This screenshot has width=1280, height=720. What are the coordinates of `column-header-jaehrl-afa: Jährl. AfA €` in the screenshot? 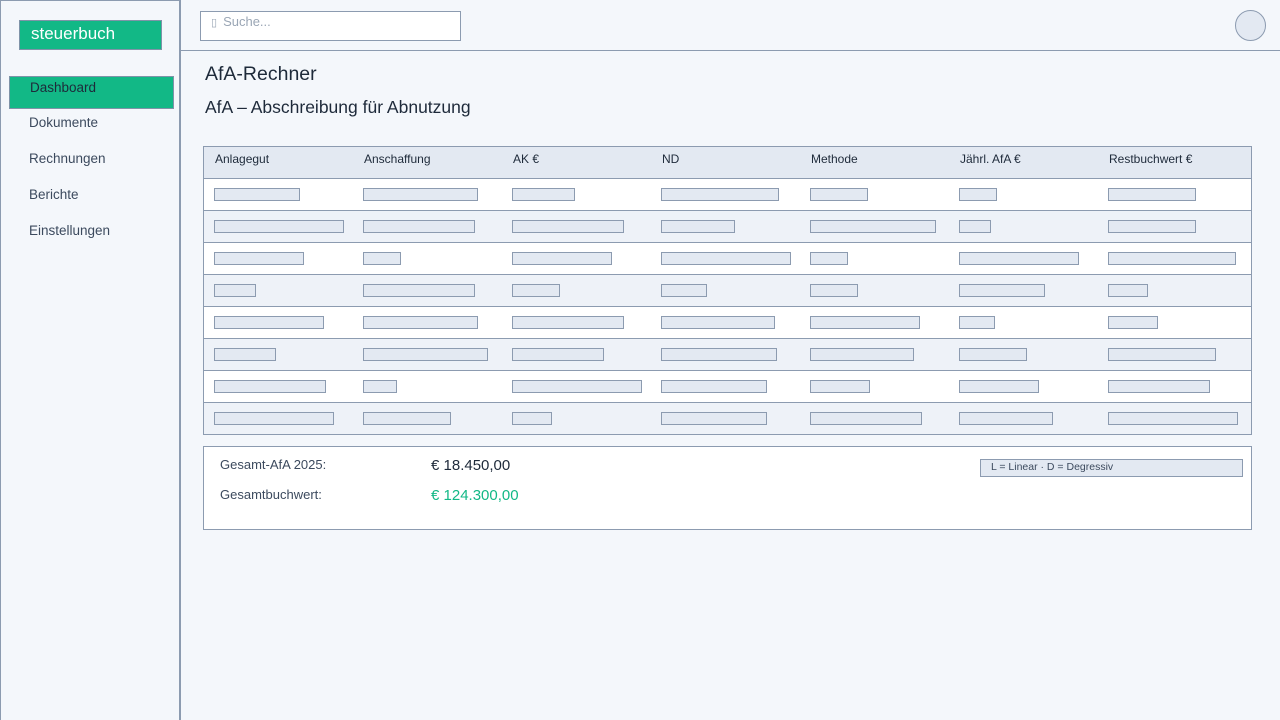 It's located at (1023, 162).